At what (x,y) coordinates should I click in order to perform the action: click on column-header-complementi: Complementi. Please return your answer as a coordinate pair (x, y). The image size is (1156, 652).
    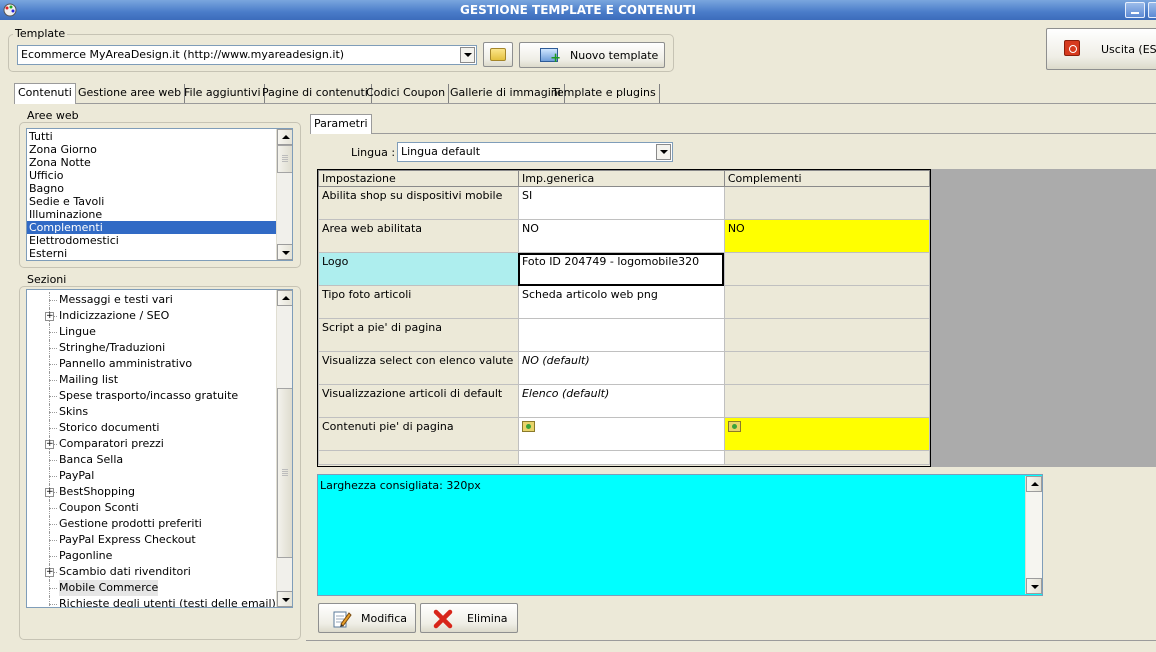
    Looking at the image, I should click on (827, 178).